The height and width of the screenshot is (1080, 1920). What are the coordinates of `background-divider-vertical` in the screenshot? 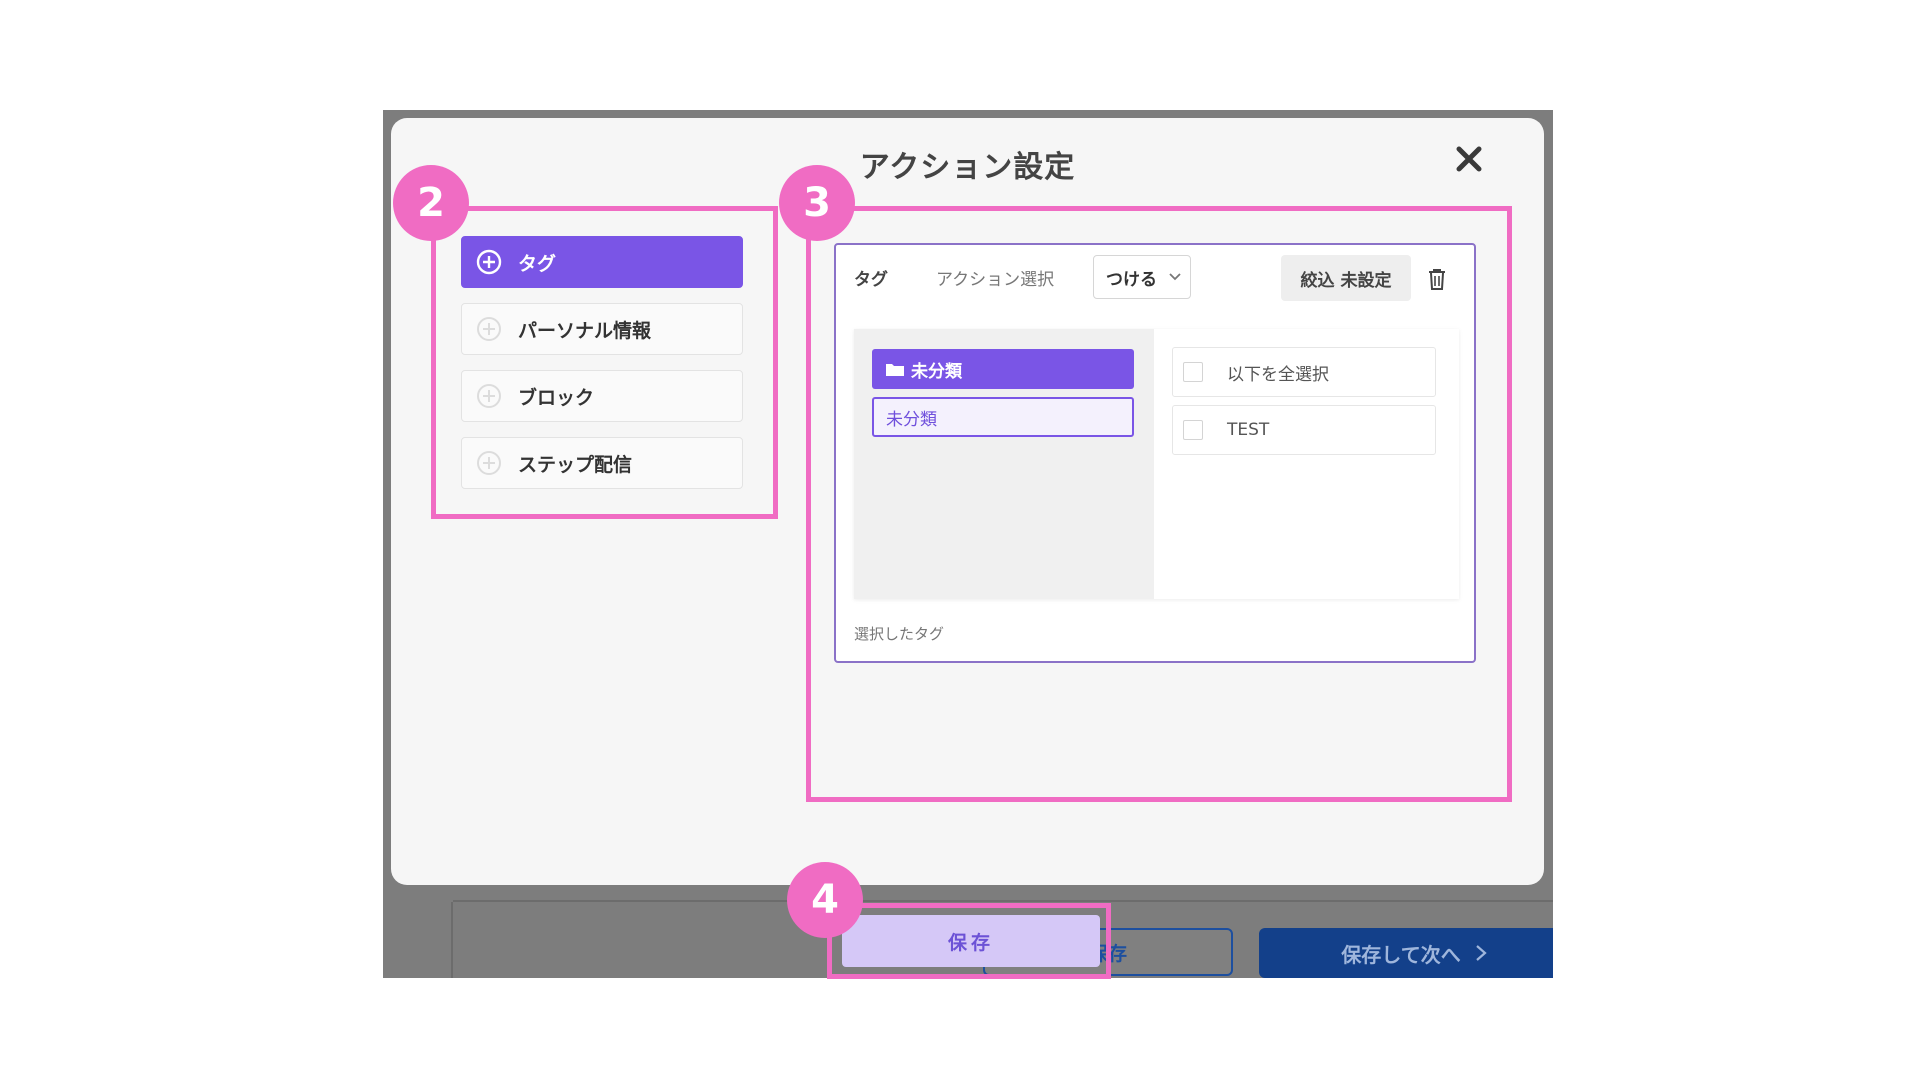 It's located at (452, 940).